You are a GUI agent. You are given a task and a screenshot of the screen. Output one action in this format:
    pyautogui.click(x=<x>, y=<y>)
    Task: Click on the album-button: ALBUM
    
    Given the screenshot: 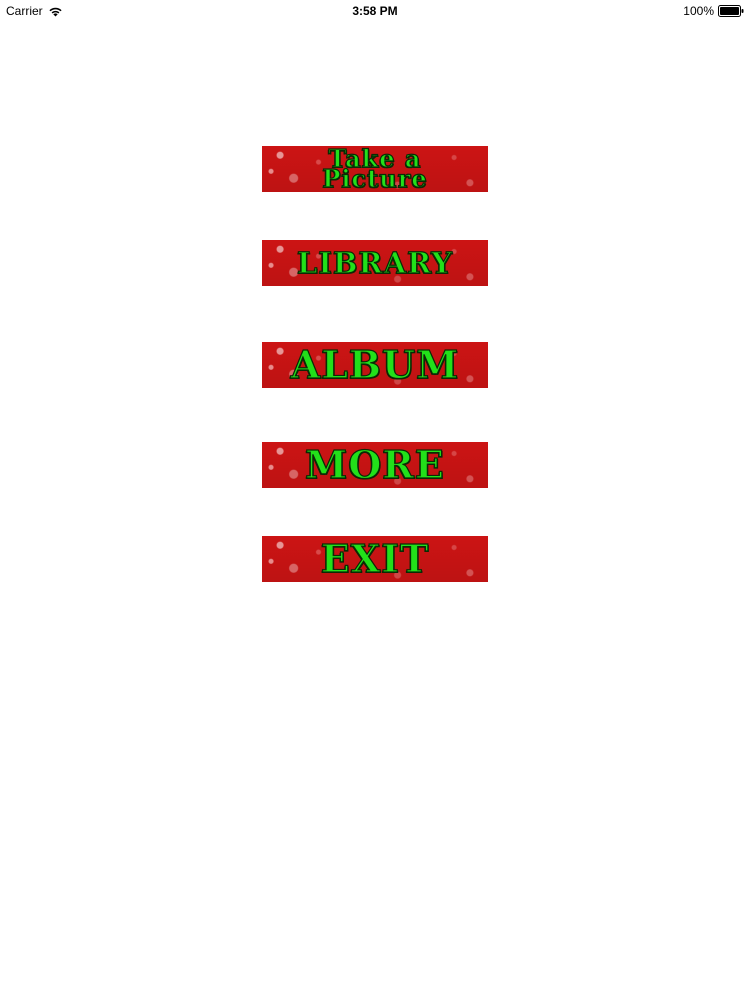 What is the action you would take?
    pyautogui.click(x=375, y=365)
    